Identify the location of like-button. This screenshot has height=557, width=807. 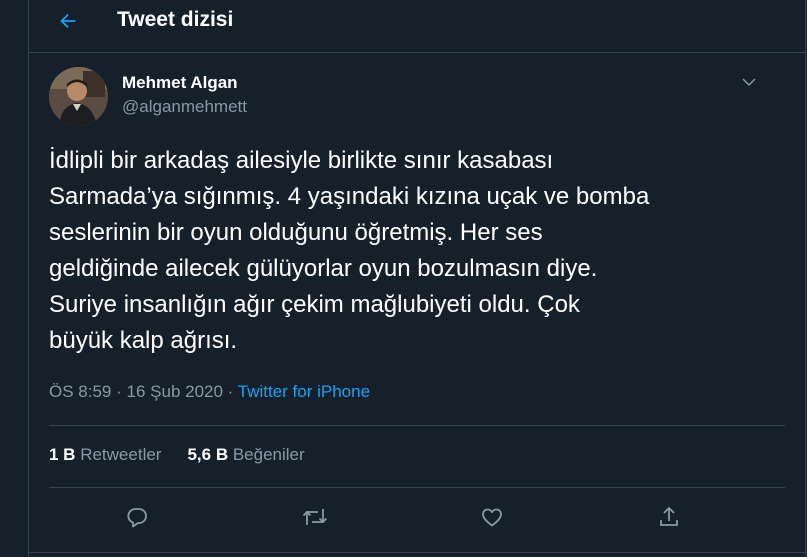
(492, 517).